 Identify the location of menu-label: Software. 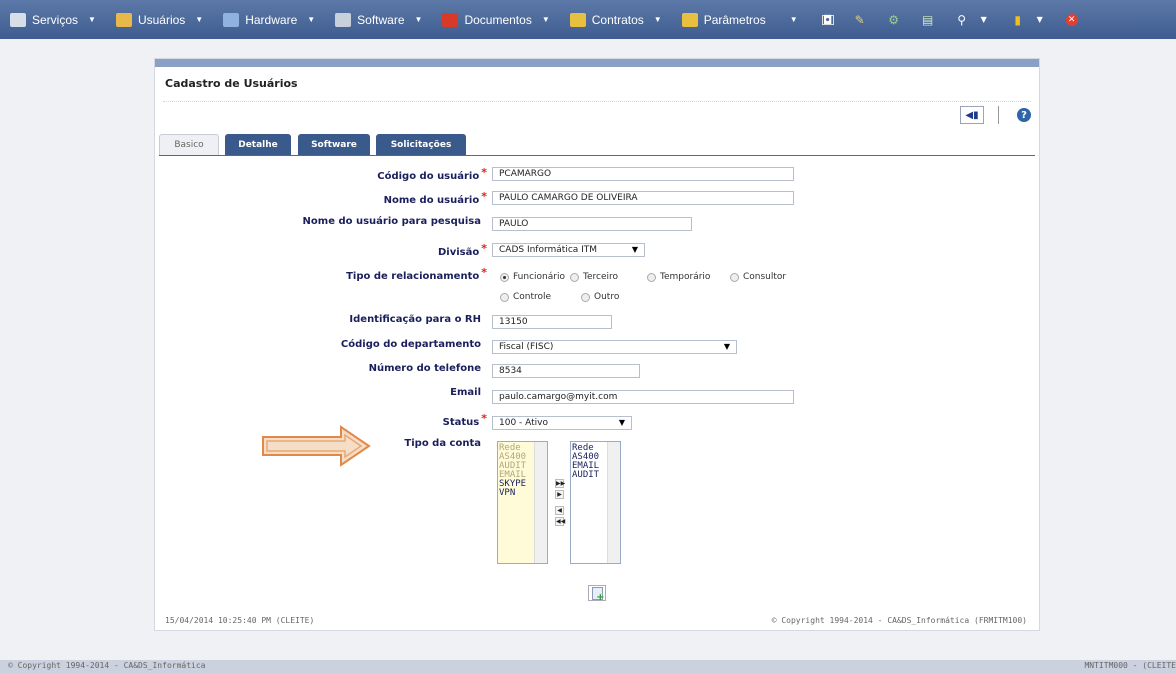
(381, 19).